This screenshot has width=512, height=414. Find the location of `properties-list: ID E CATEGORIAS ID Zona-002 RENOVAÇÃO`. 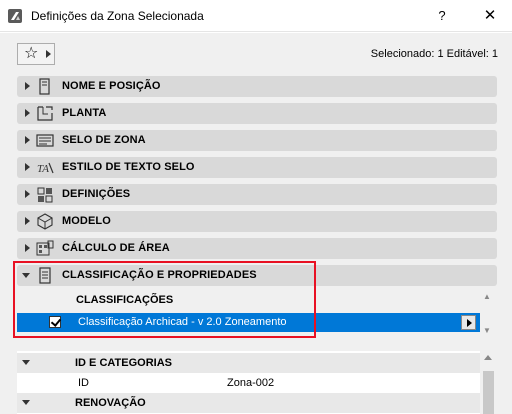

properties-list: ID E CATEGORIAS ID Zona-002 RENOVAÇÃO is located at coordinates (257, 382).